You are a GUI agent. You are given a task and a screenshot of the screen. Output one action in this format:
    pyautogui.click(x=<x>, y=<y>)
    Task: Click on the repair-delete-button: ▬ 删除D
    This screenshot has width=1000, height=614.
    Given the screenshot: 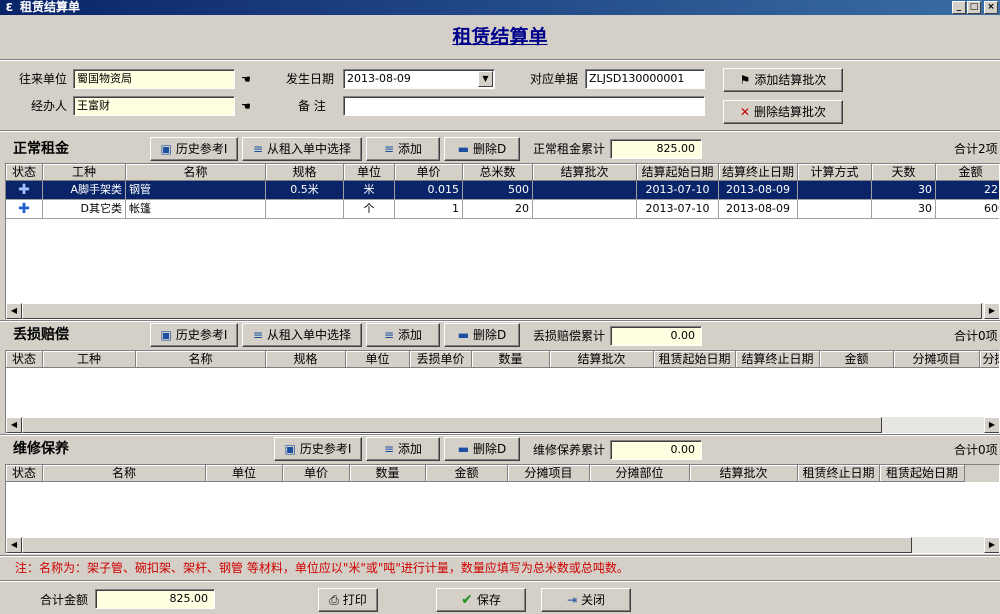 What is the action you would take?
    pyautogui.click(x=482, y=449)
    